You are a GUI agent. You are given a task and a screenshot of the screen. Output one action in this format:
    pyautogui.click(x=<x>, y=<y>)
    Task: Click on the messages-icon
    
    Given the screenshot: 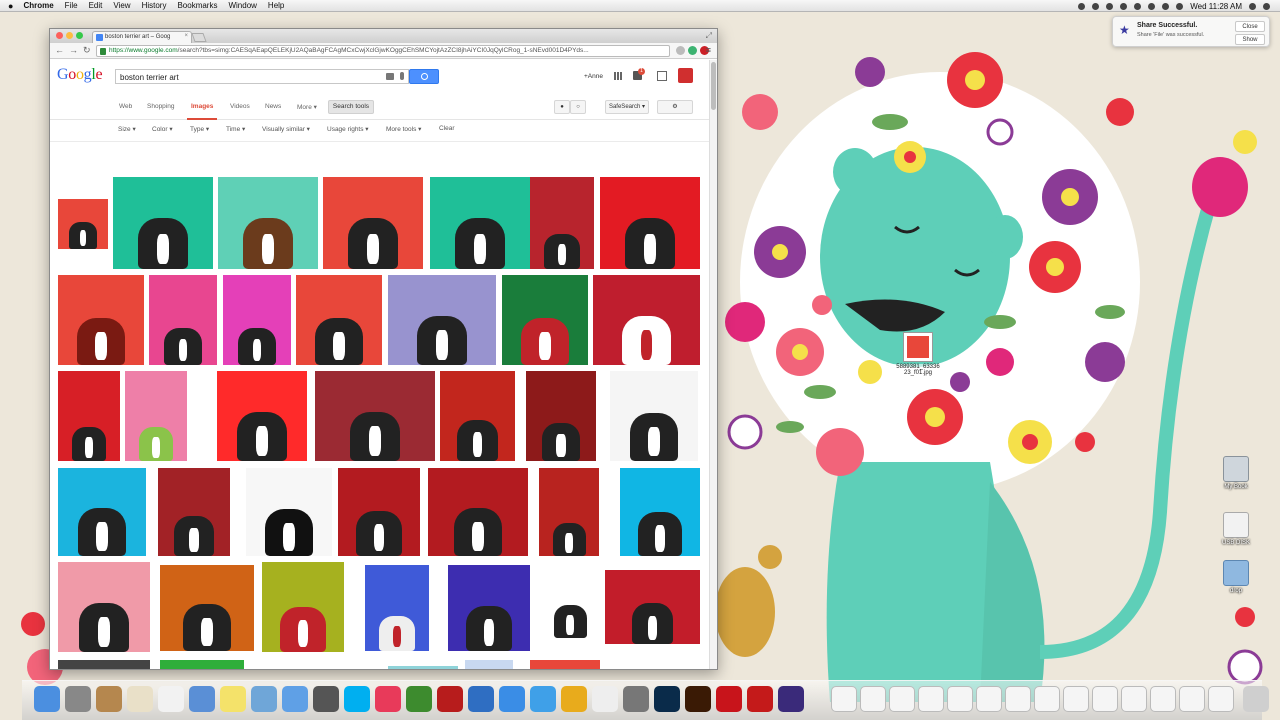 What is the action you would take?
    pyautogui.click(x=295, y=699)
    